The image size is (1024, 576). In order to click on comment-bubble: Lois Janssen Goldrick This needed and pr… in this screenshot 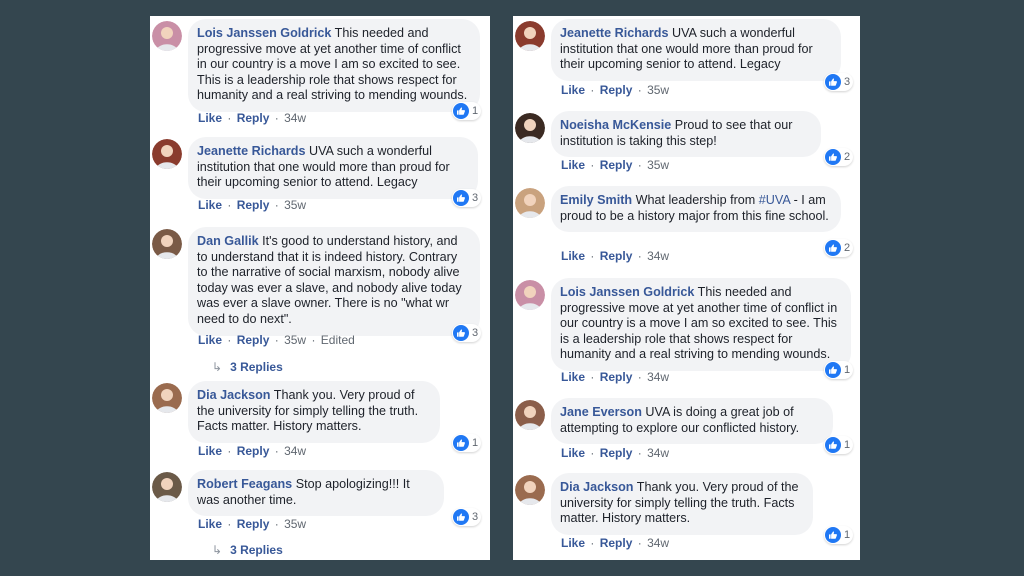, I will do `click(701, 324)`.